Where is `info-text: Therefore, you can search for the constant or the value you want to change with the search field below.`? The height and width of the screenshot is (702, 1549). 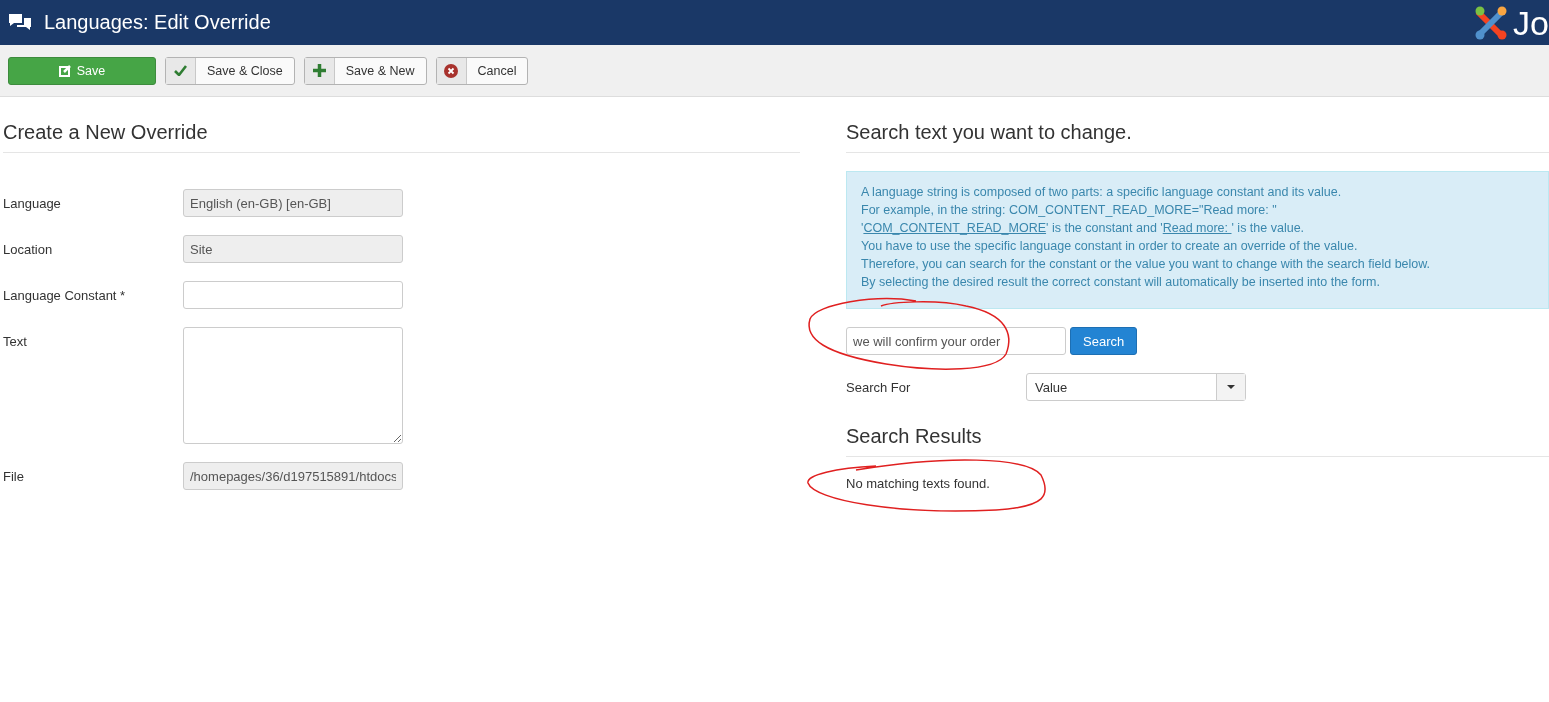
info-text: Therefore, you can search for the constant or the value you want to change with the search field below. is located at coordinates (1146, 264).